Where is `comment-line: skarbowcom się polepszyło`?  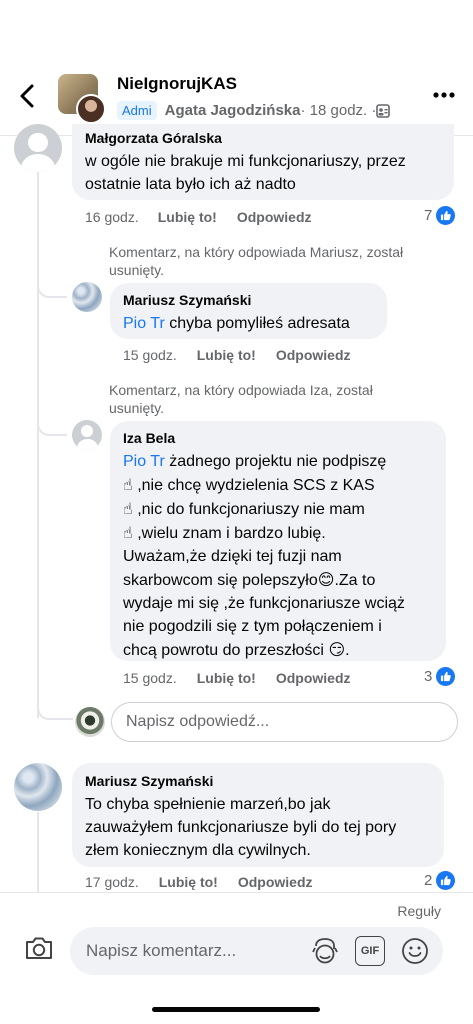 comment-line: skarbowcom się polepszyło is located at coordinates (220, 580).